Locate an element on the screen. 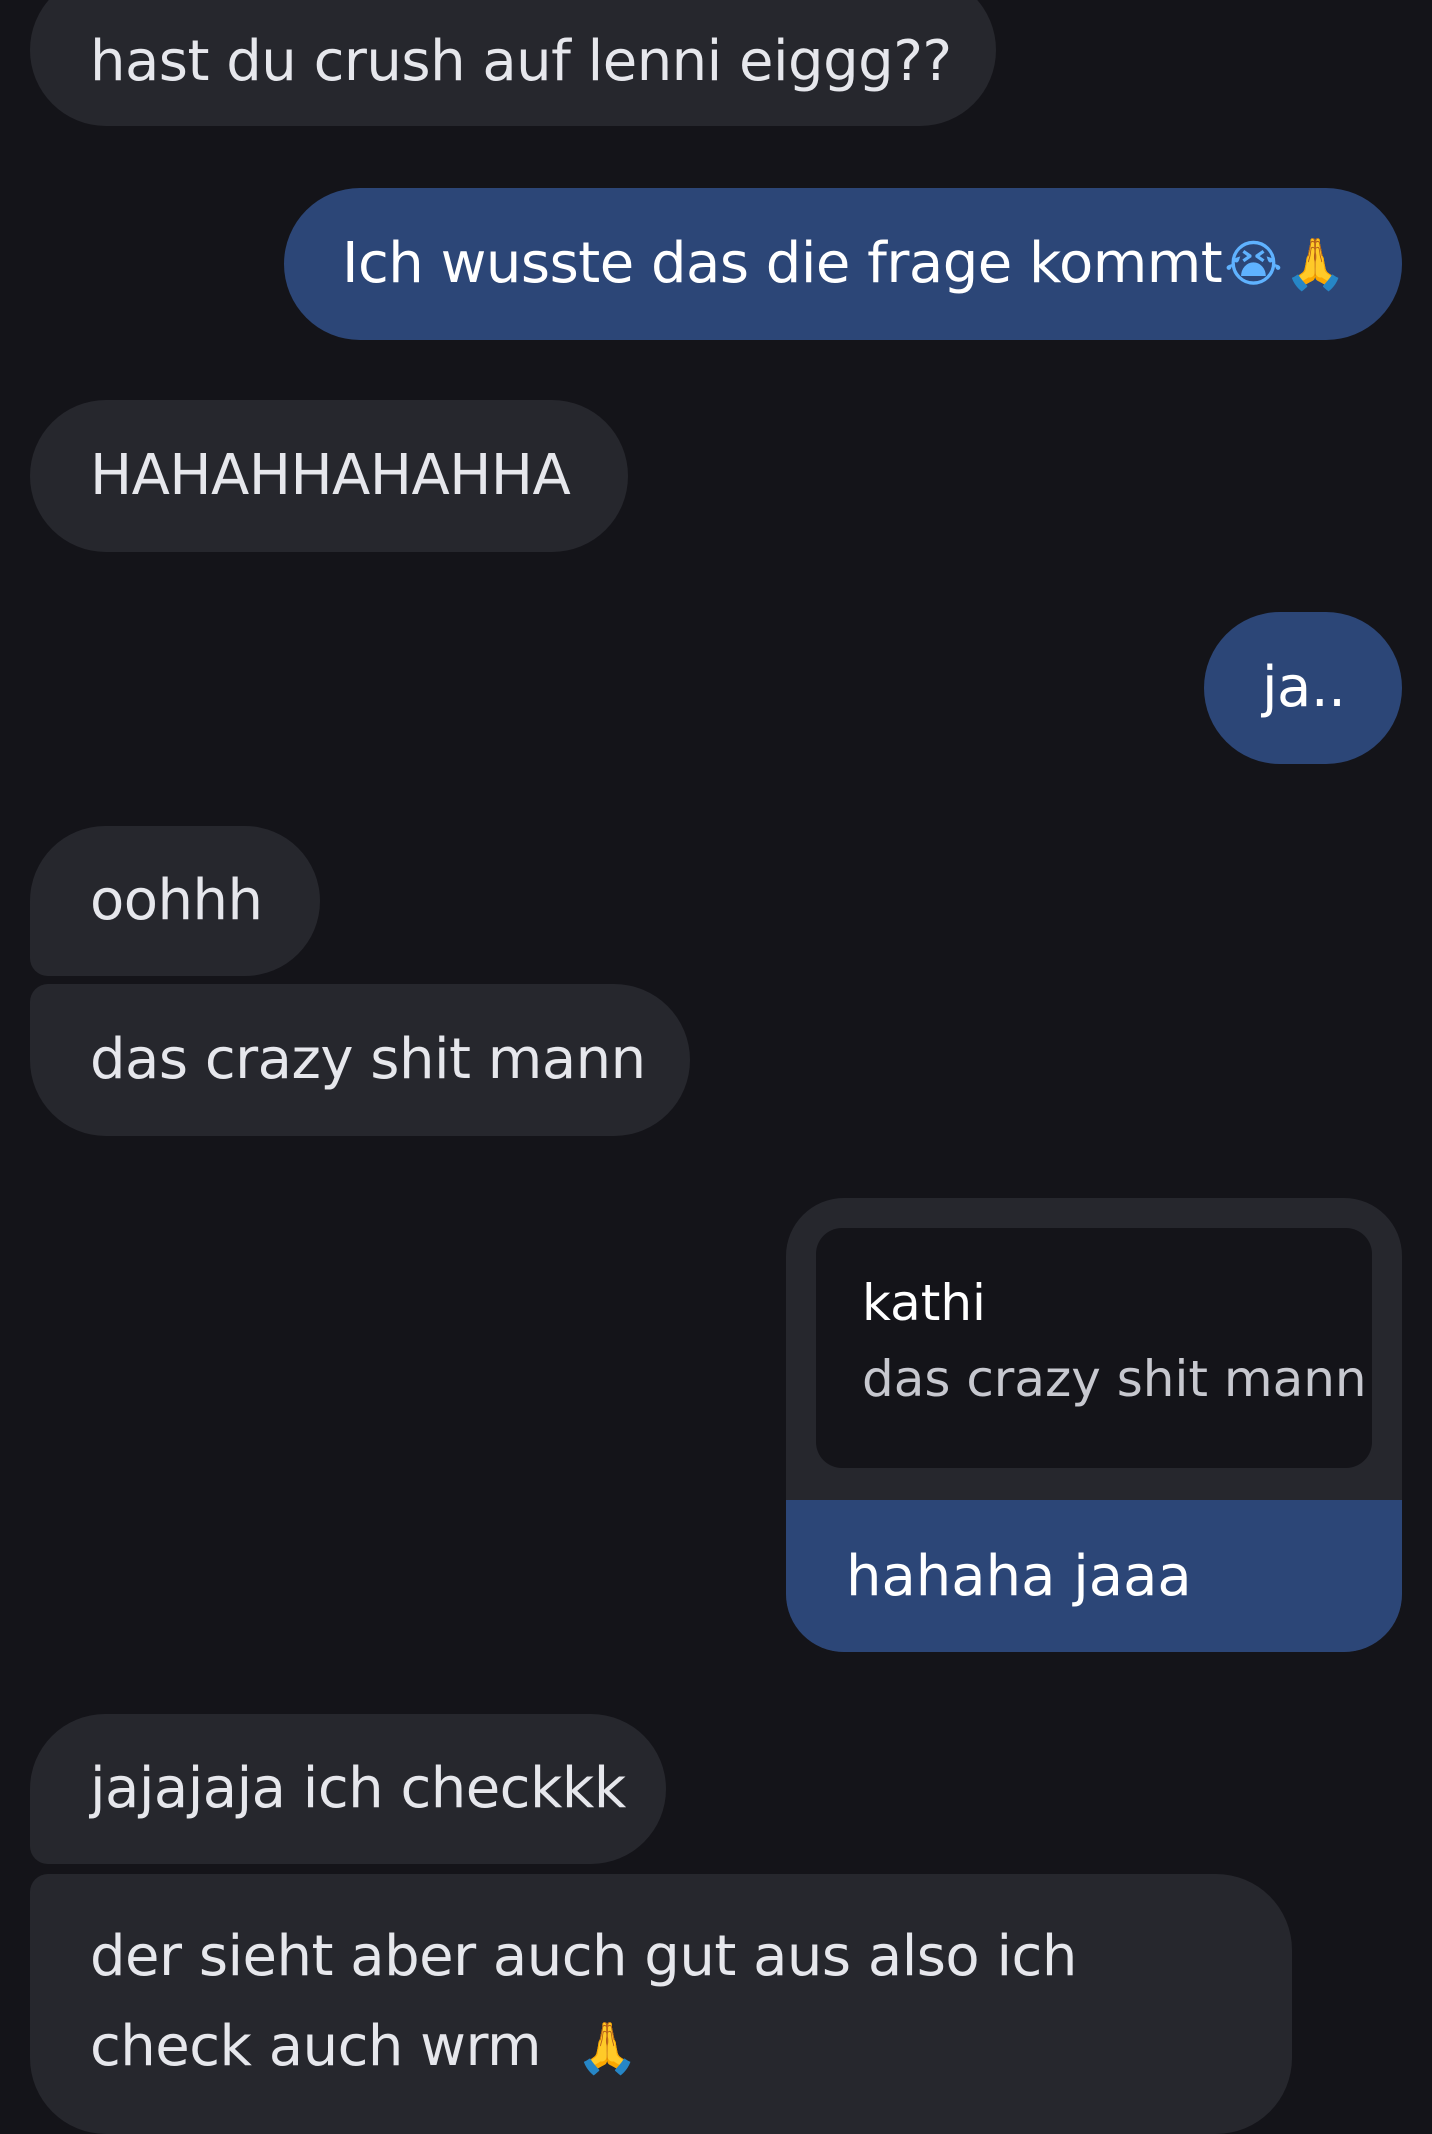 The image size is (1432, 2134). outgoing-message: ja.. is located at coordinates (1303, 688).